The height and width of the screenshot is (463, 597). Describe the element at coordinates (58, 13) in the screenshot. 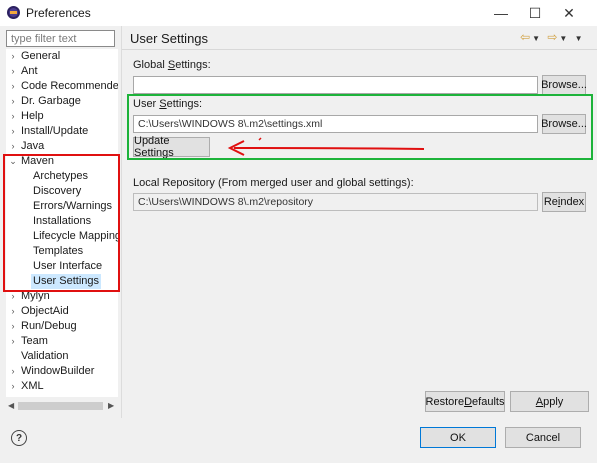

I see `window-title: Preferences` at that location.